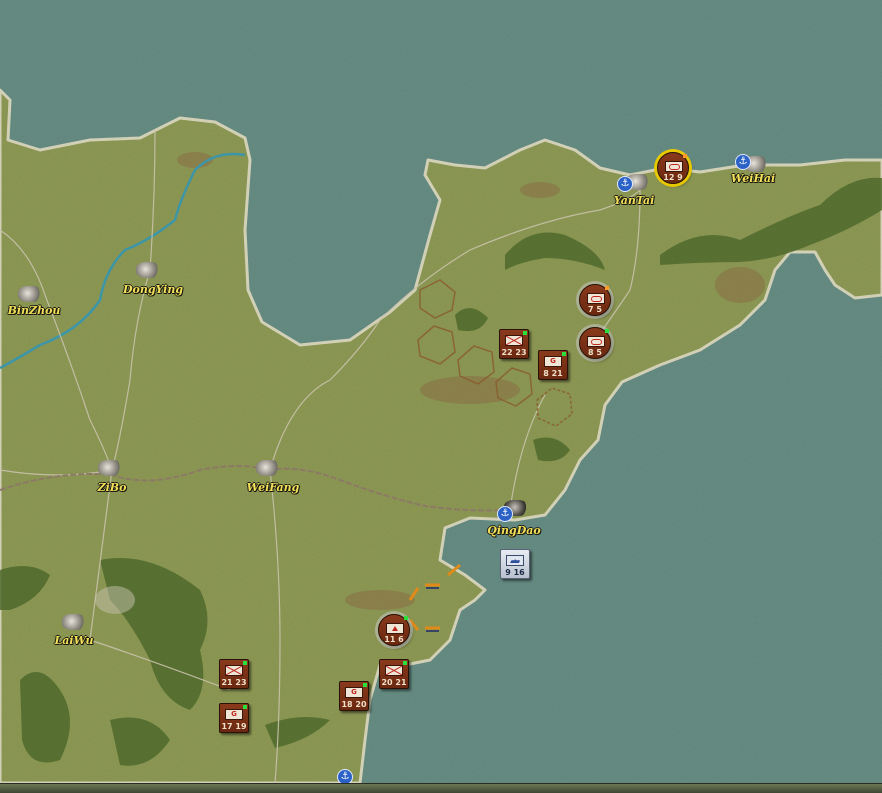 Image resolution: width=882 pixels, height=793 pixels. I want to click on city-label-laiwu: LaiWu, so click(74, 640).